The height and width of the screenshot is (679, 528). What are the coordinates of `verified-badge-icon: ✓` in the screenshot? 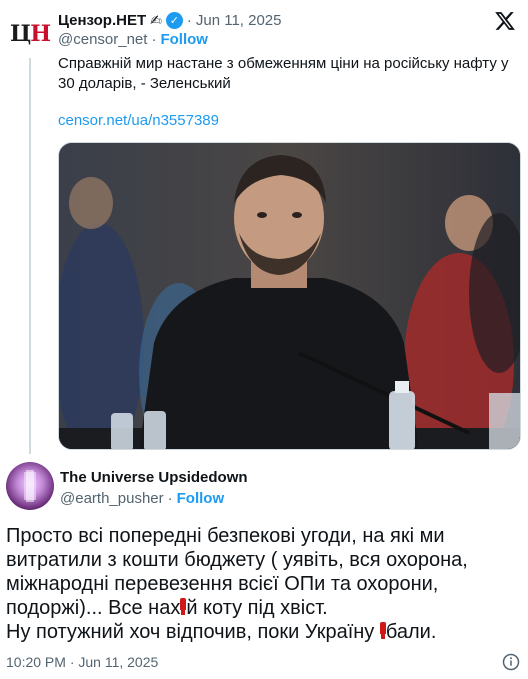 It's located at (174, 20).